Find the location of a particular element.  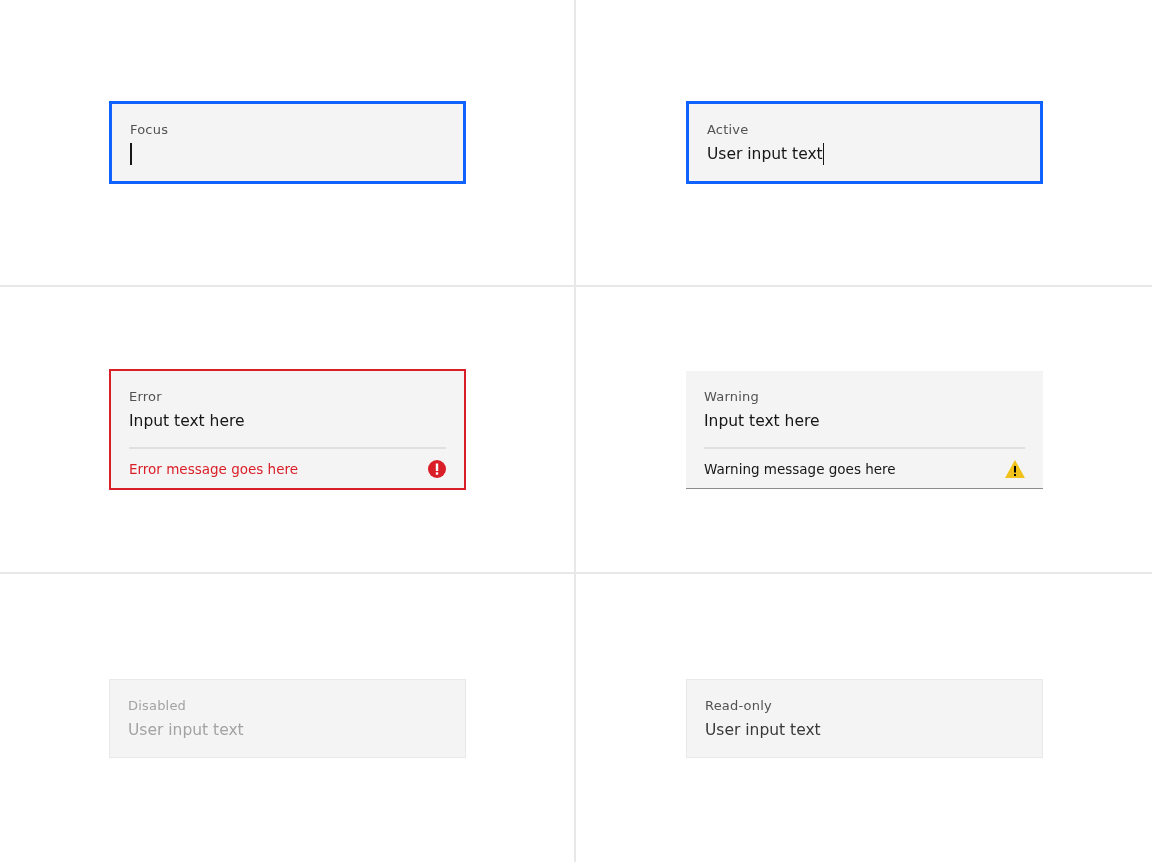

input-field: Read-only User input text is located at coordinates (864, 718).